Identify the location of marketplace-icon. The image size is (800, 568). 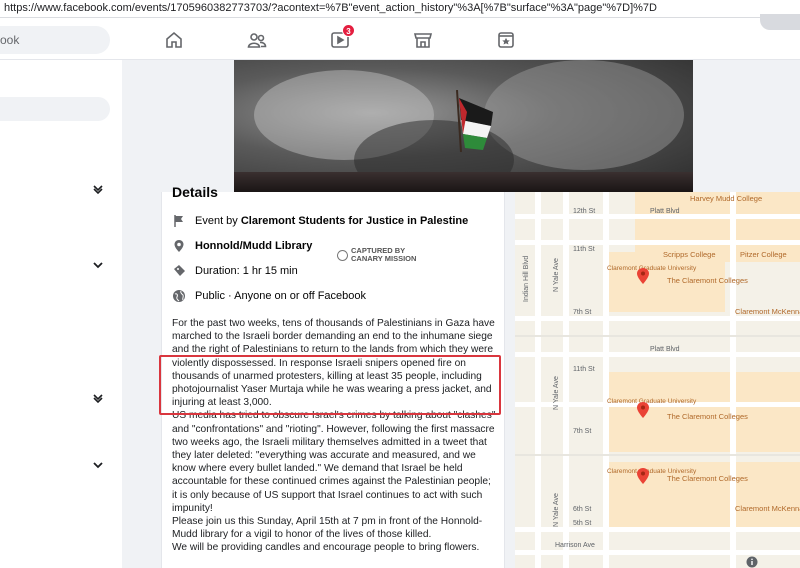
(423, 40).